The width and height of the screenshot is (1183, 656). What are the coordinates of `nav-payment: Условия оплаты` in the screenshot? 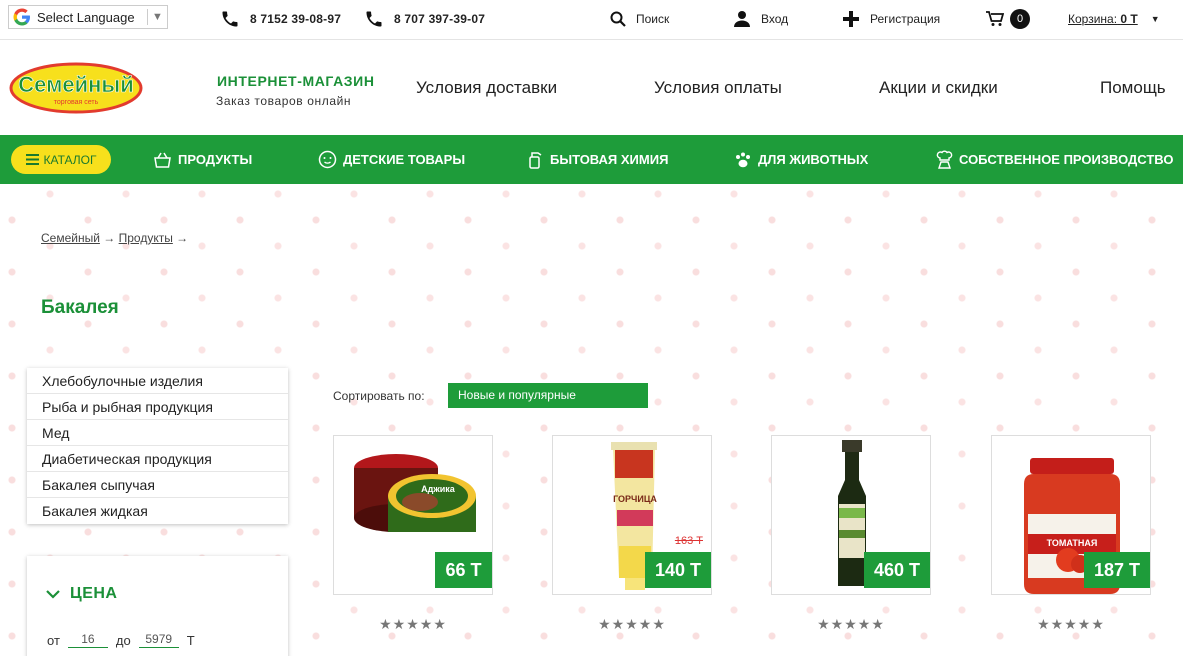 It's located at (718, 88).